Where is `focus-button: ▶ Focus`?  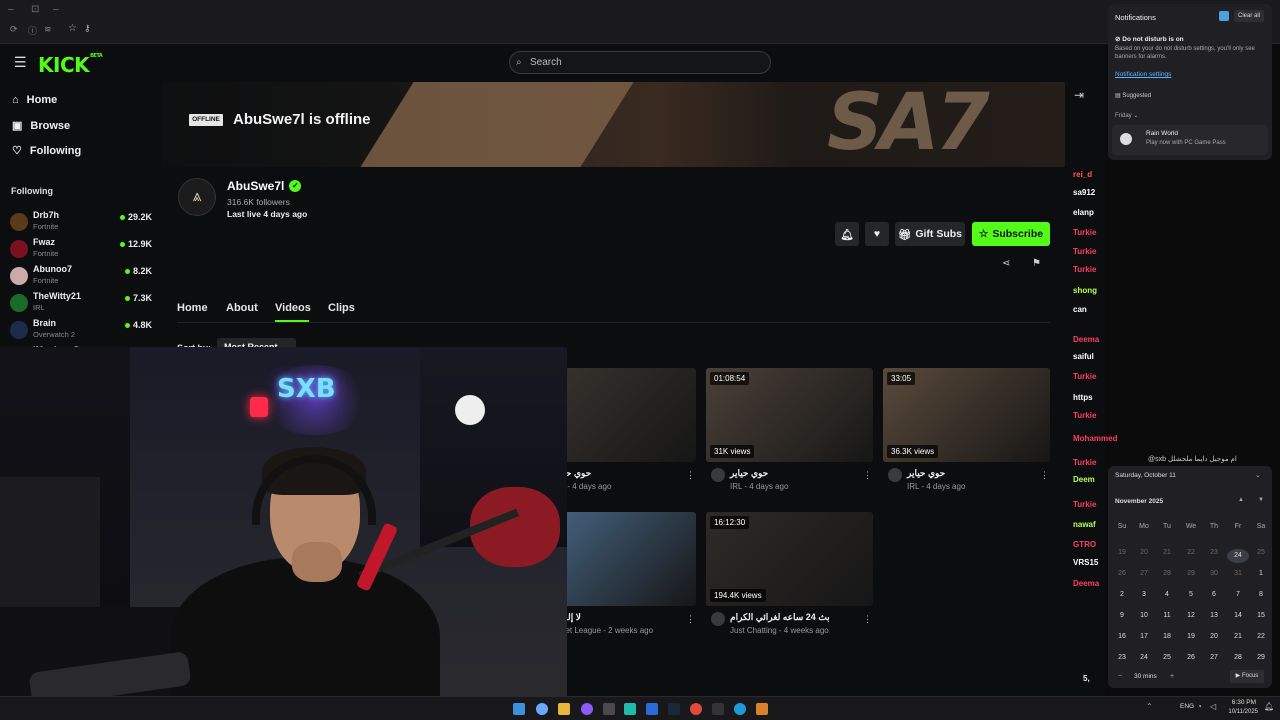
focus-button: ▶ Focus is located at coordinates (1247, 676).